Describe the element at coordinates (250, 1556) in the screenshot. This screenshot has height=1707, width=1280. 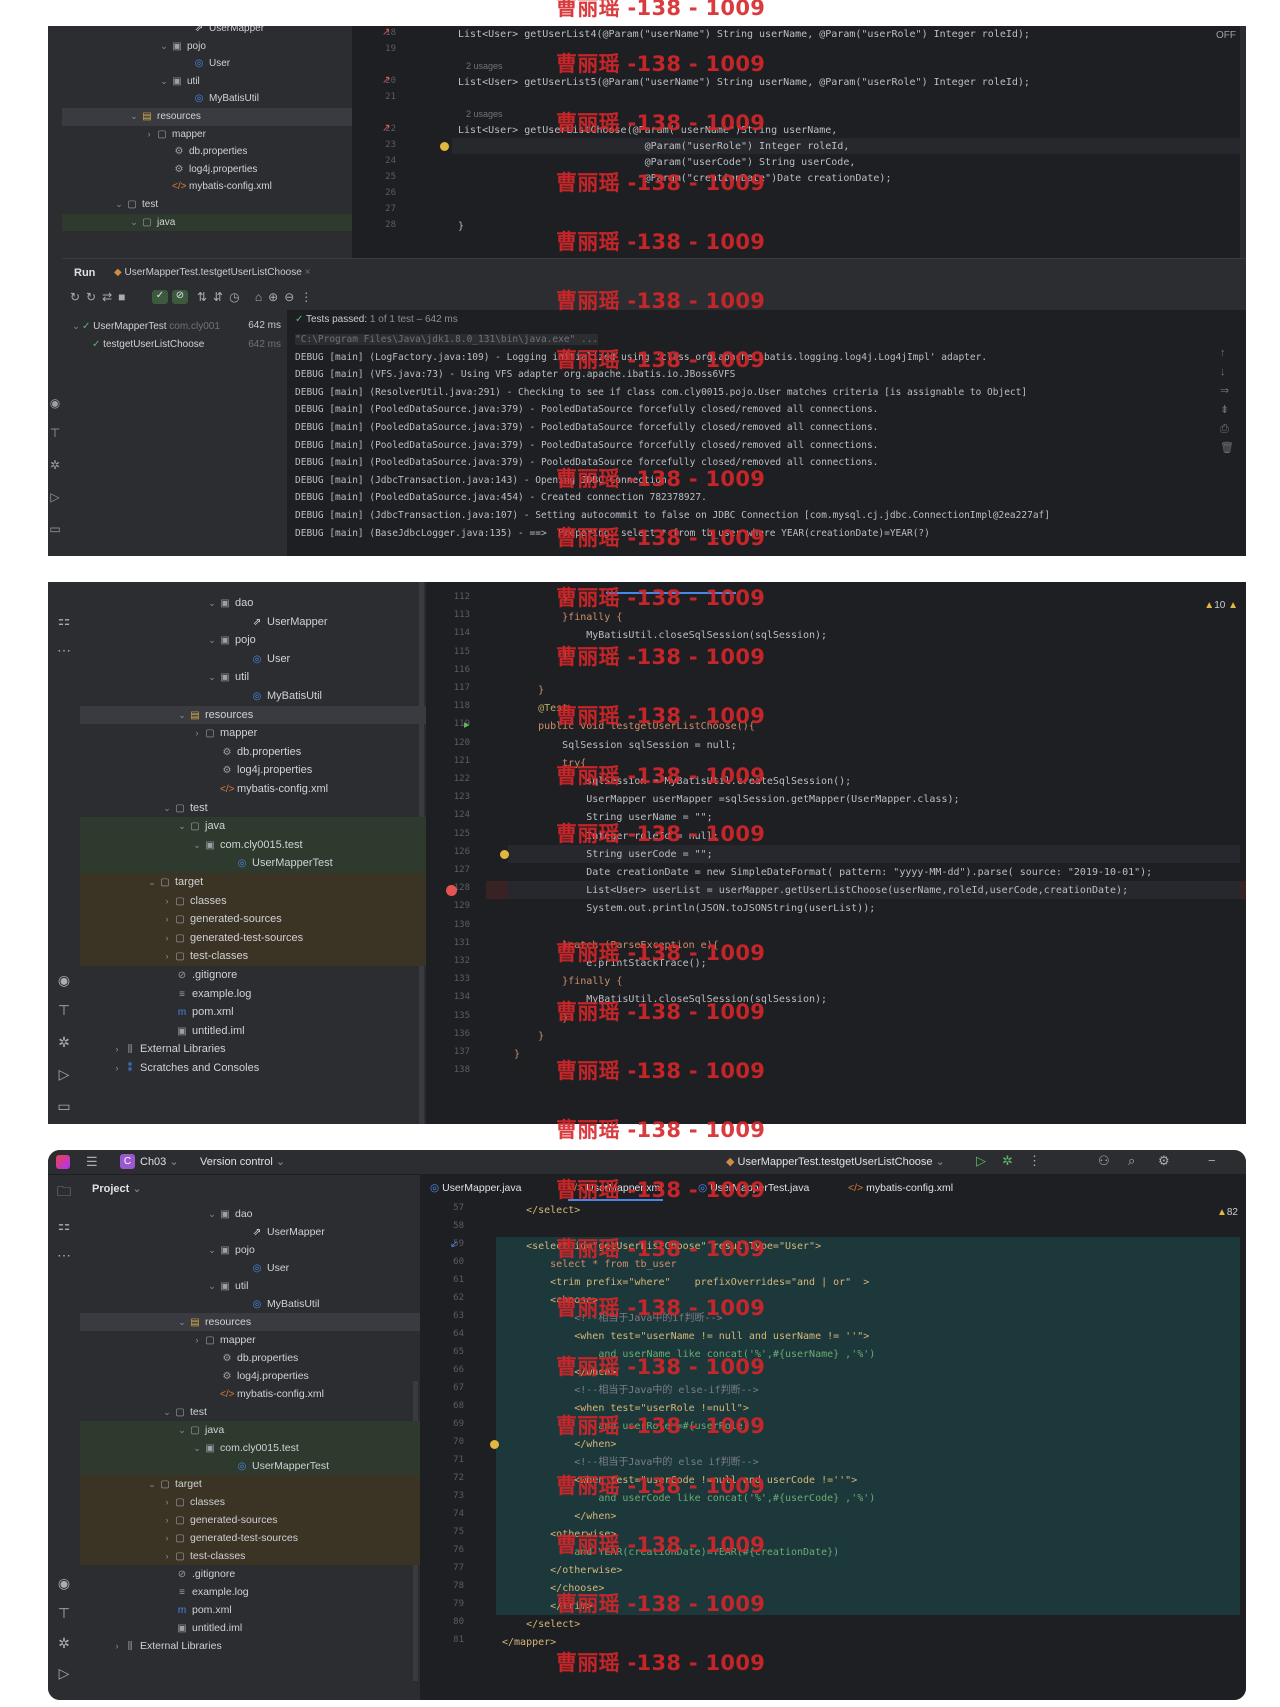
I see `tree-item: › ▢ test-classes` at that location.